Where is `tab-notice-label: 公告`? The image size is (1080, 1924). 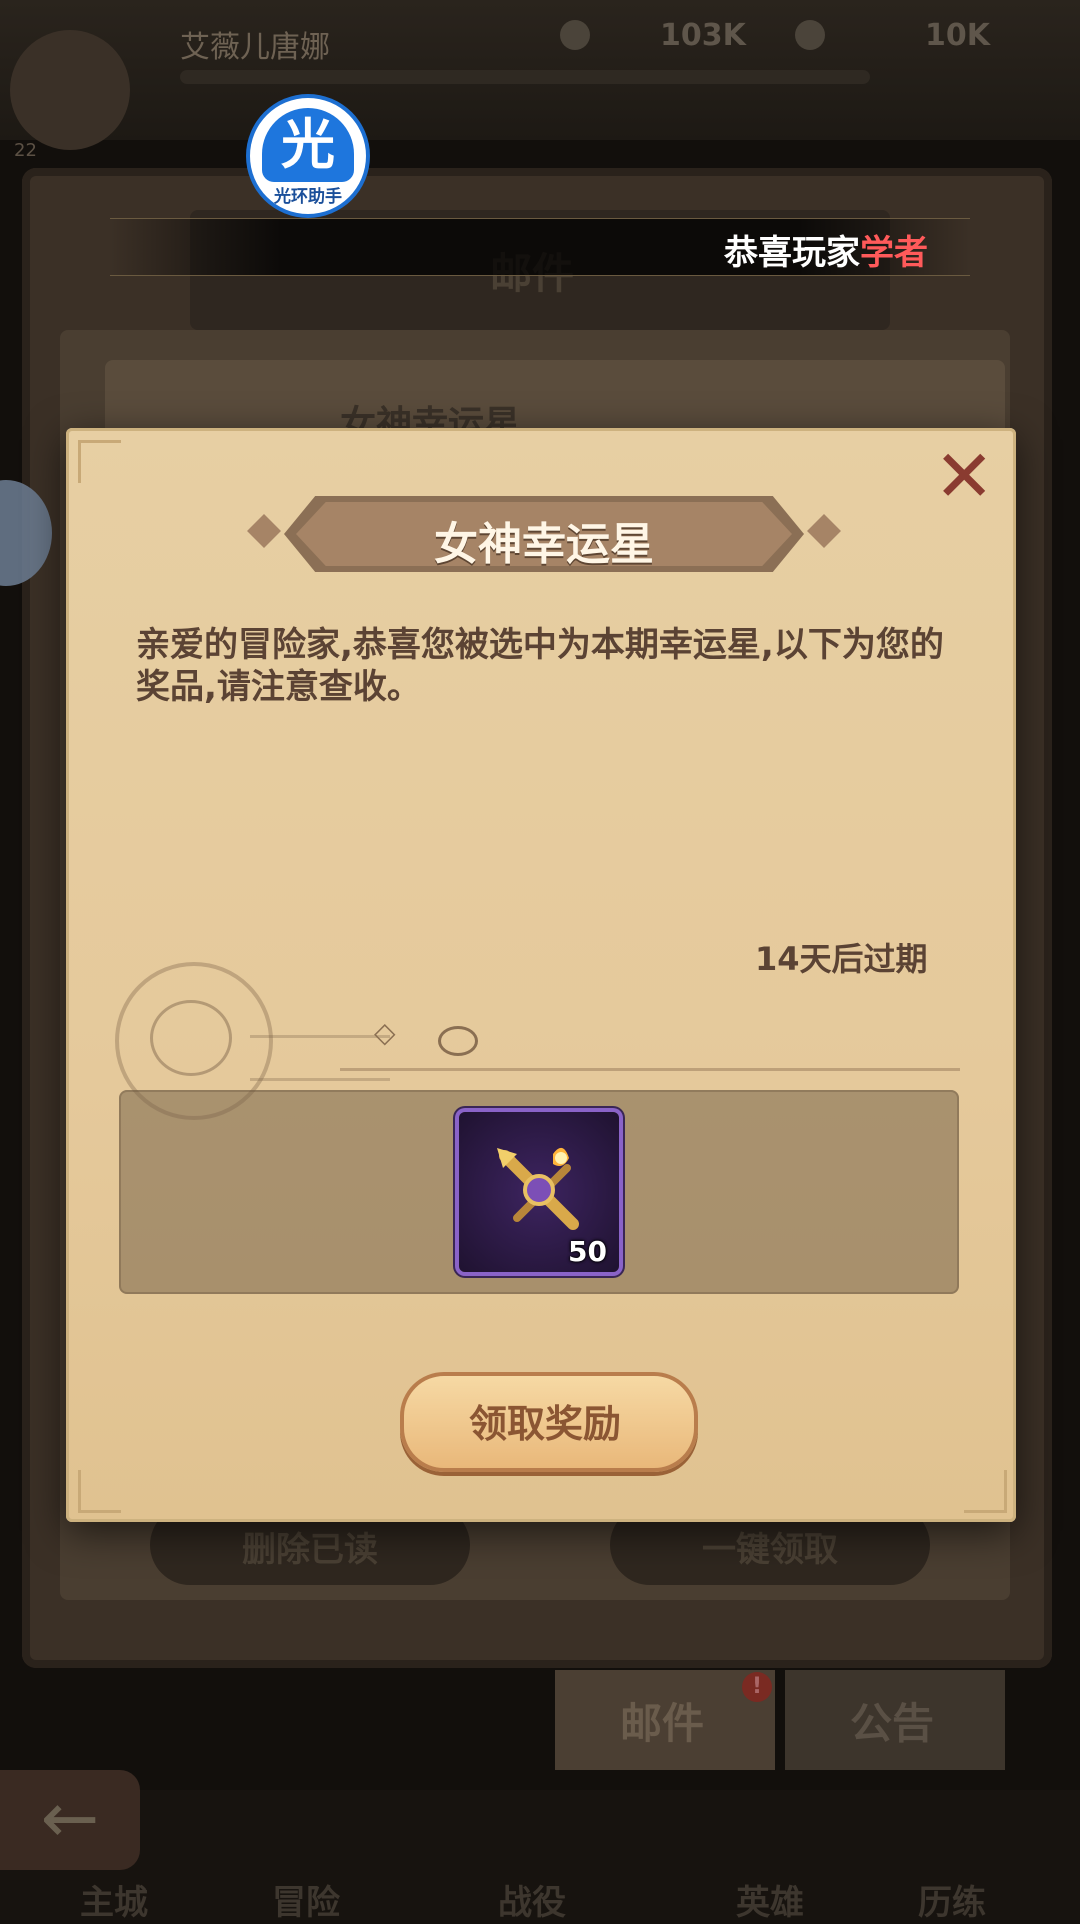
tab-notice-label: 公告 is located at coordinates (892, 1723).